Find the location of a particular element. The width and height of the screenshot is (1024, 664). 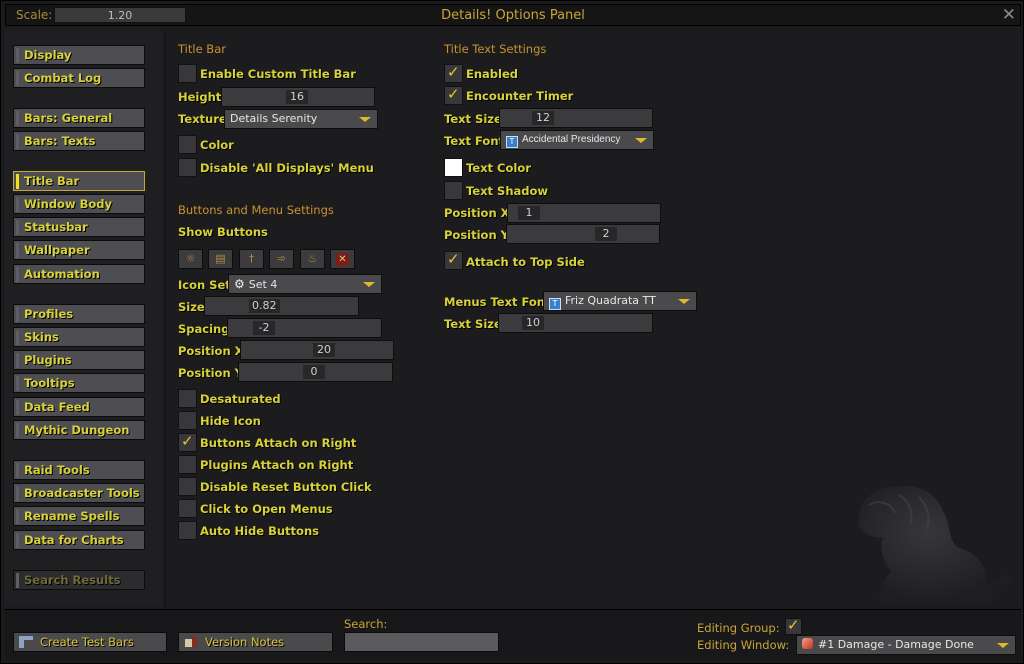

title-position-y-slider: 2 is located at coordinates (583, 234).